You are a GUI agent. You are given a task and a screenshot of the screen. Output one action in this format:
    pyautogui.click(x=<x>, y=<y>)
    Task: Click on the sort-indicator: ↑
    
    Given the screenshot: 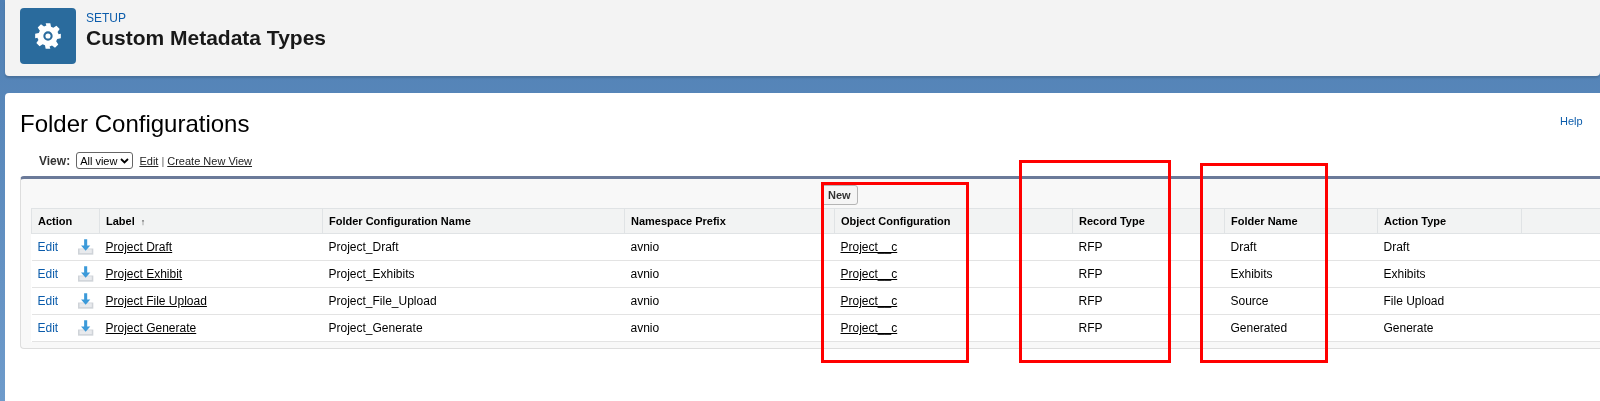 What is the action you would take?
    pyautogui.click(x=143, y=222)
    